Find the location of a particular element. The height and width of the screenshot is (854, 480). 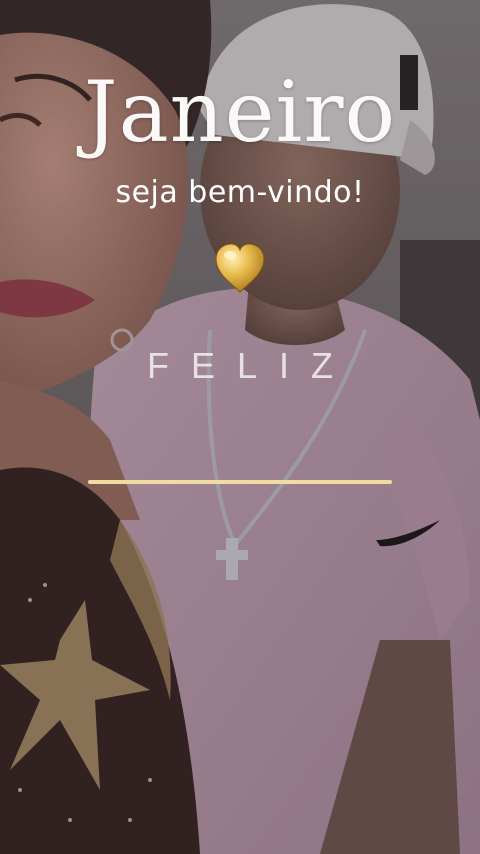

feliz-word: FELIZ is located at coordinates (250, 365).